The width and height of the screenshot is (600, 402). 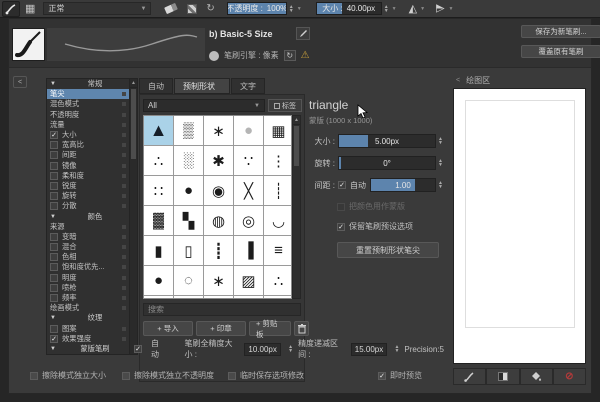 I want to click on tab-text: 文字, so click(x=248, y=86).